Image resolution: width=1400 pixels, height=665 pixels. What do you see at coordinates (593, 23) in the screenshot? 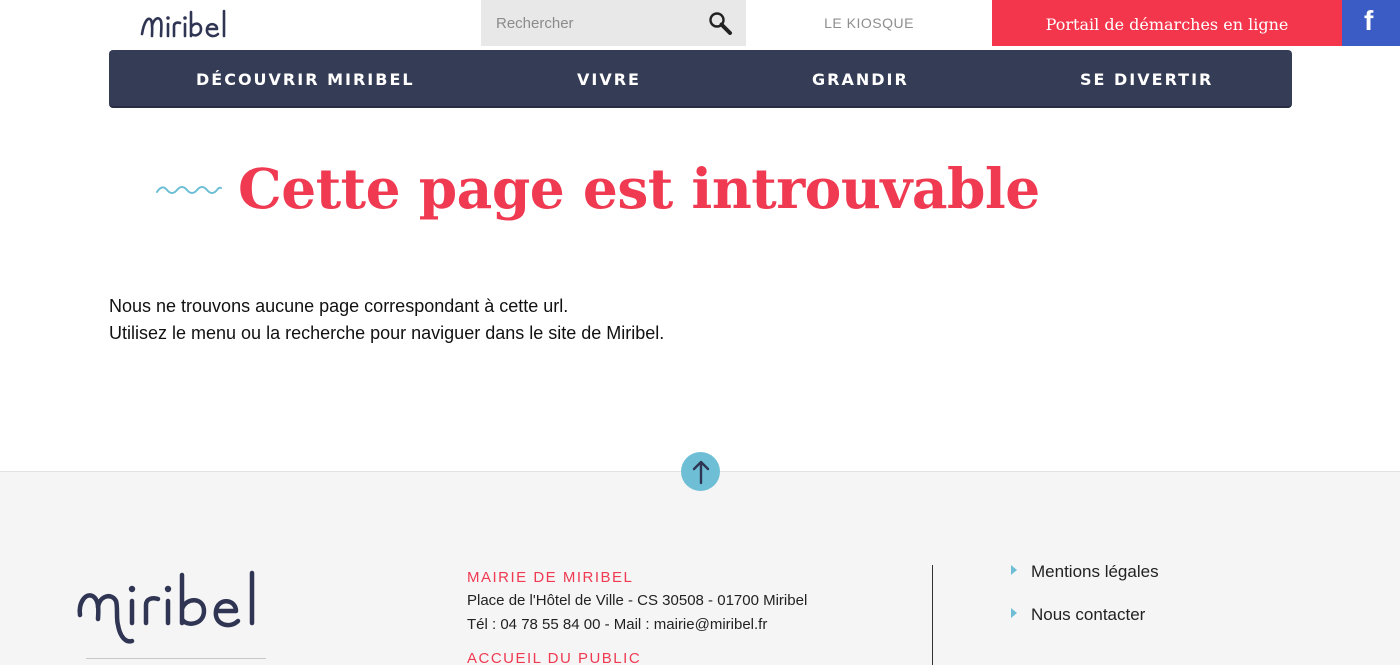
I see `search-input` at bounding box center [593, 23].